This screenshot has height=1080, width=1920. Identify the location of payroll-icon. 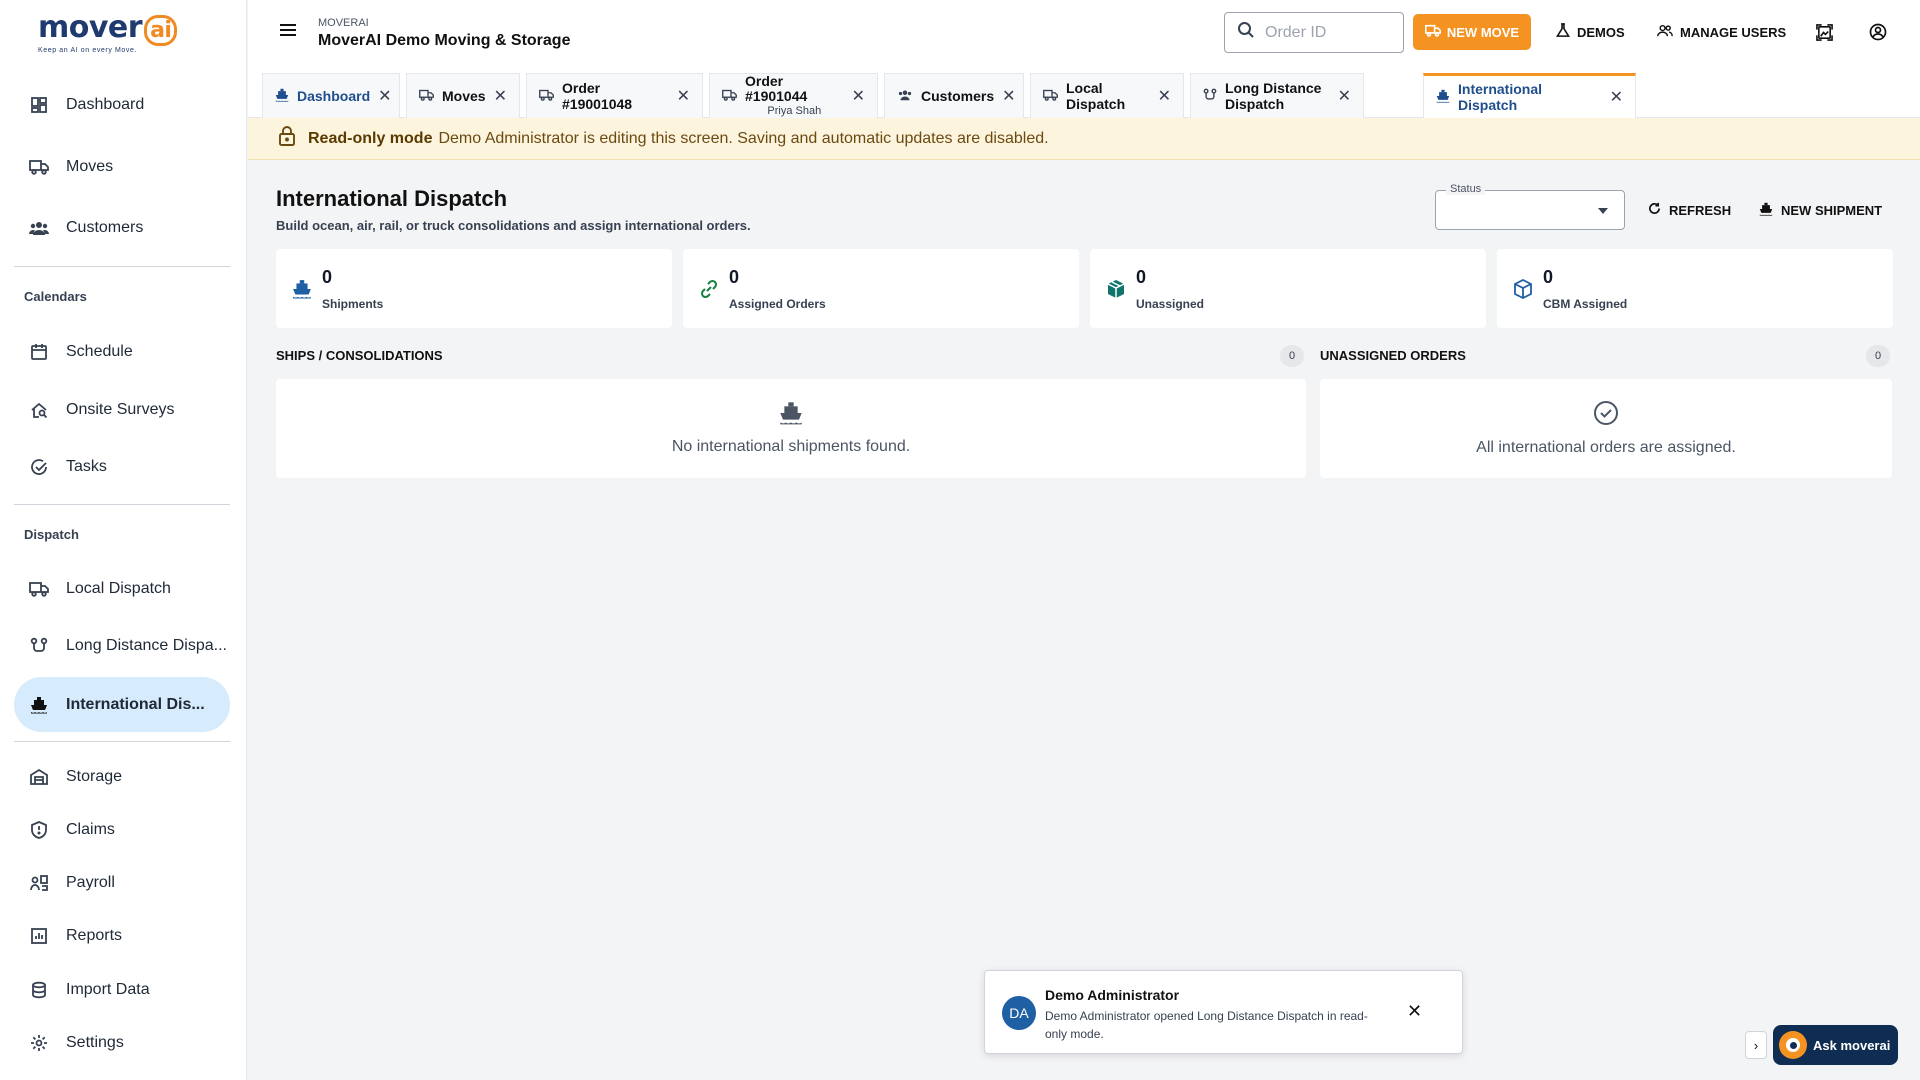
(39, 883).